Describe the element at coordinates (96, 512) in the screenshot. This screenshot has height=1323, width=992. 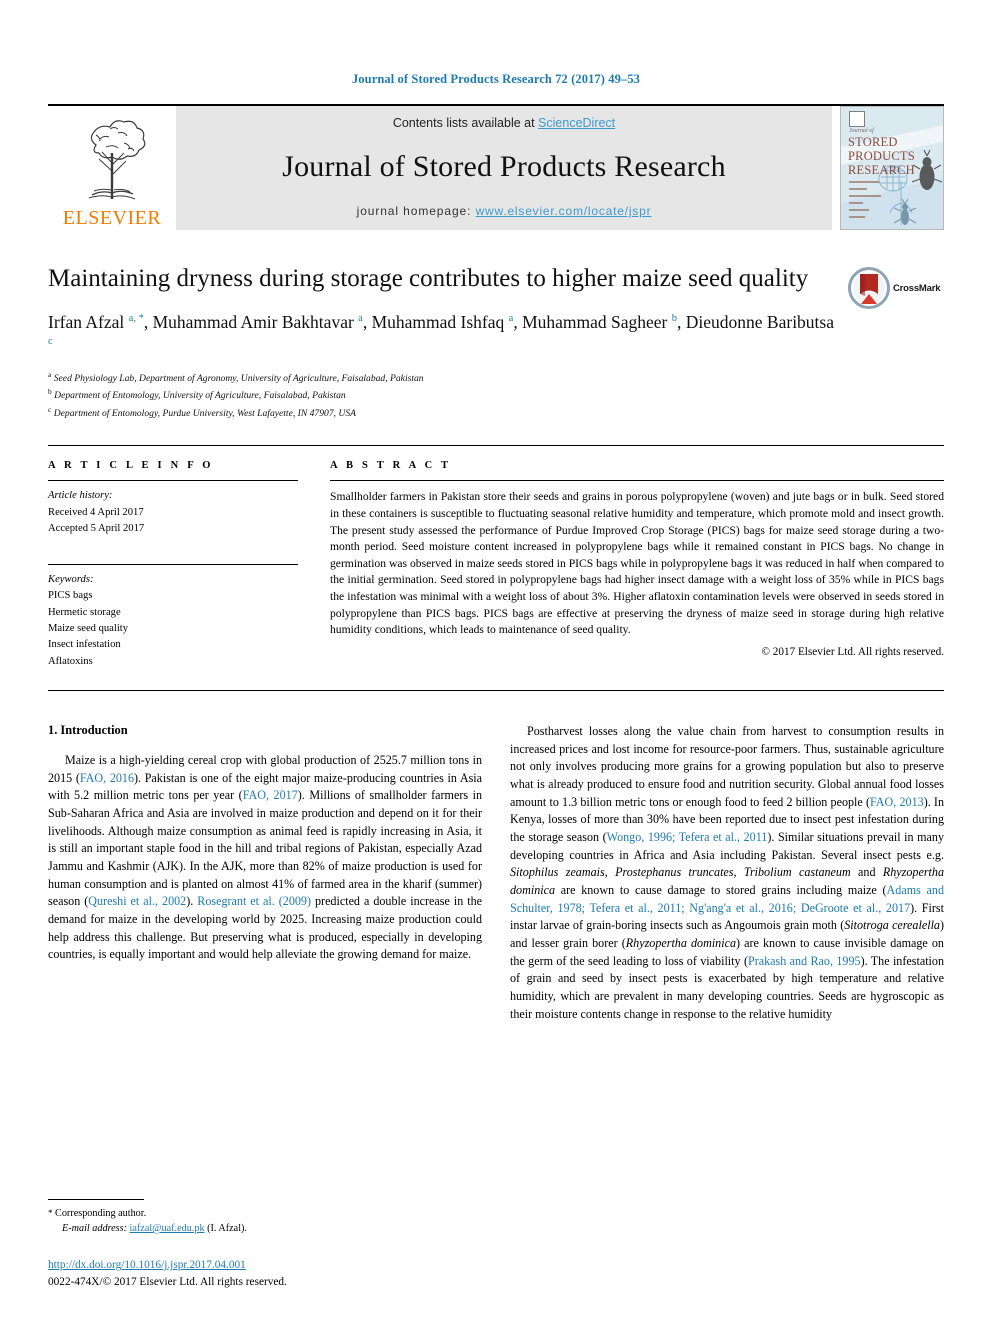
I see `article-history-received: Received 4 April 2017` at that location.